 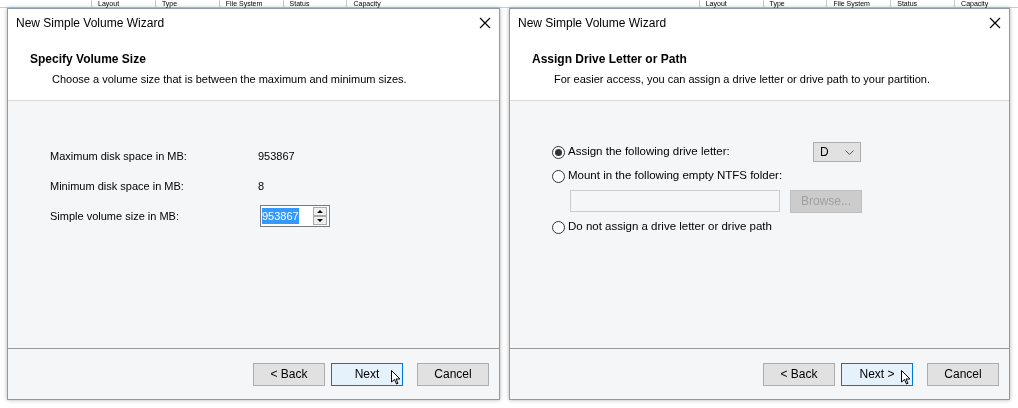 What do you see at coordinates (877, 374) in the screenshot?
I see `wizard-button: Next >` at bounding box center [877, 374].